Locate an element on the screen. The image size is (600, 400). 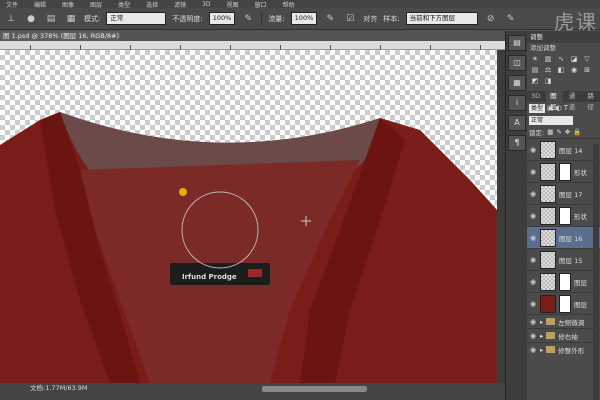
swatches-icon: ▦ is located at coordinates (517, 83).